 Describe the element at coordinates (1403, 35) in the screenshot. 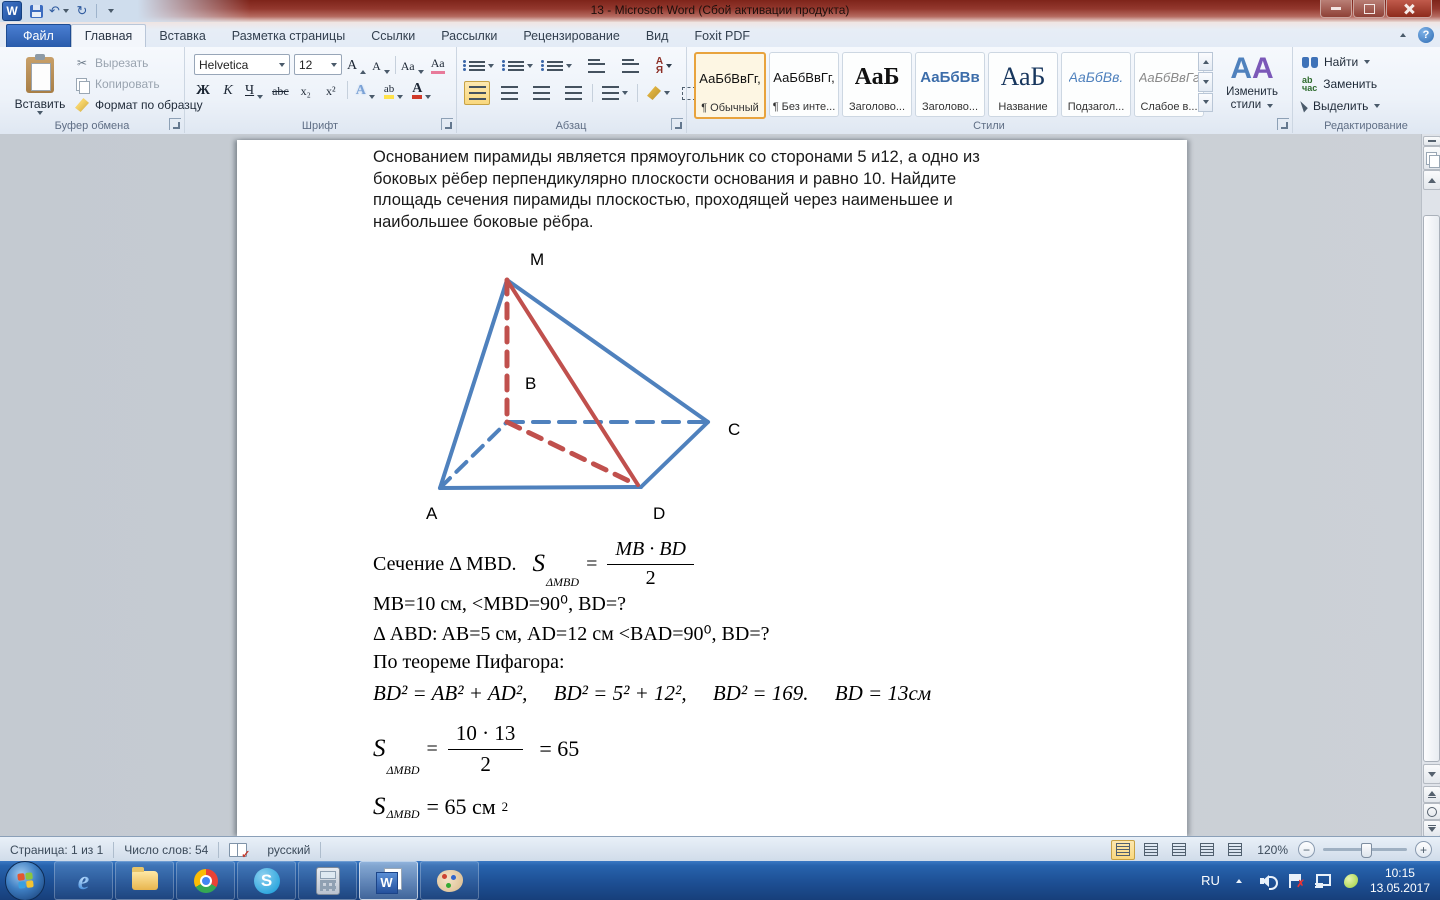

I see `collapse-ribbon-button` at that location.